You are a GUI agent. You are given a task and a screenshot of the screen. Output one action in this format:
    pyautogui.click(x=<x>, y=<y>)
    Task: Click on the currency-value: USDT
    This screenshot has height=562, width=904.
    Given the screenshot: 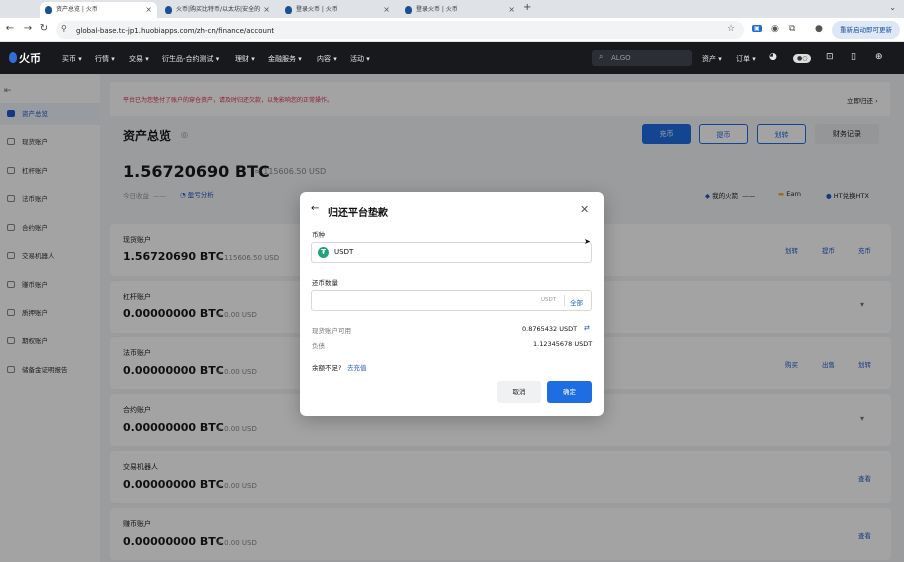 What is the action you would take?
    pyautogui.click(x=344, y=252)
    